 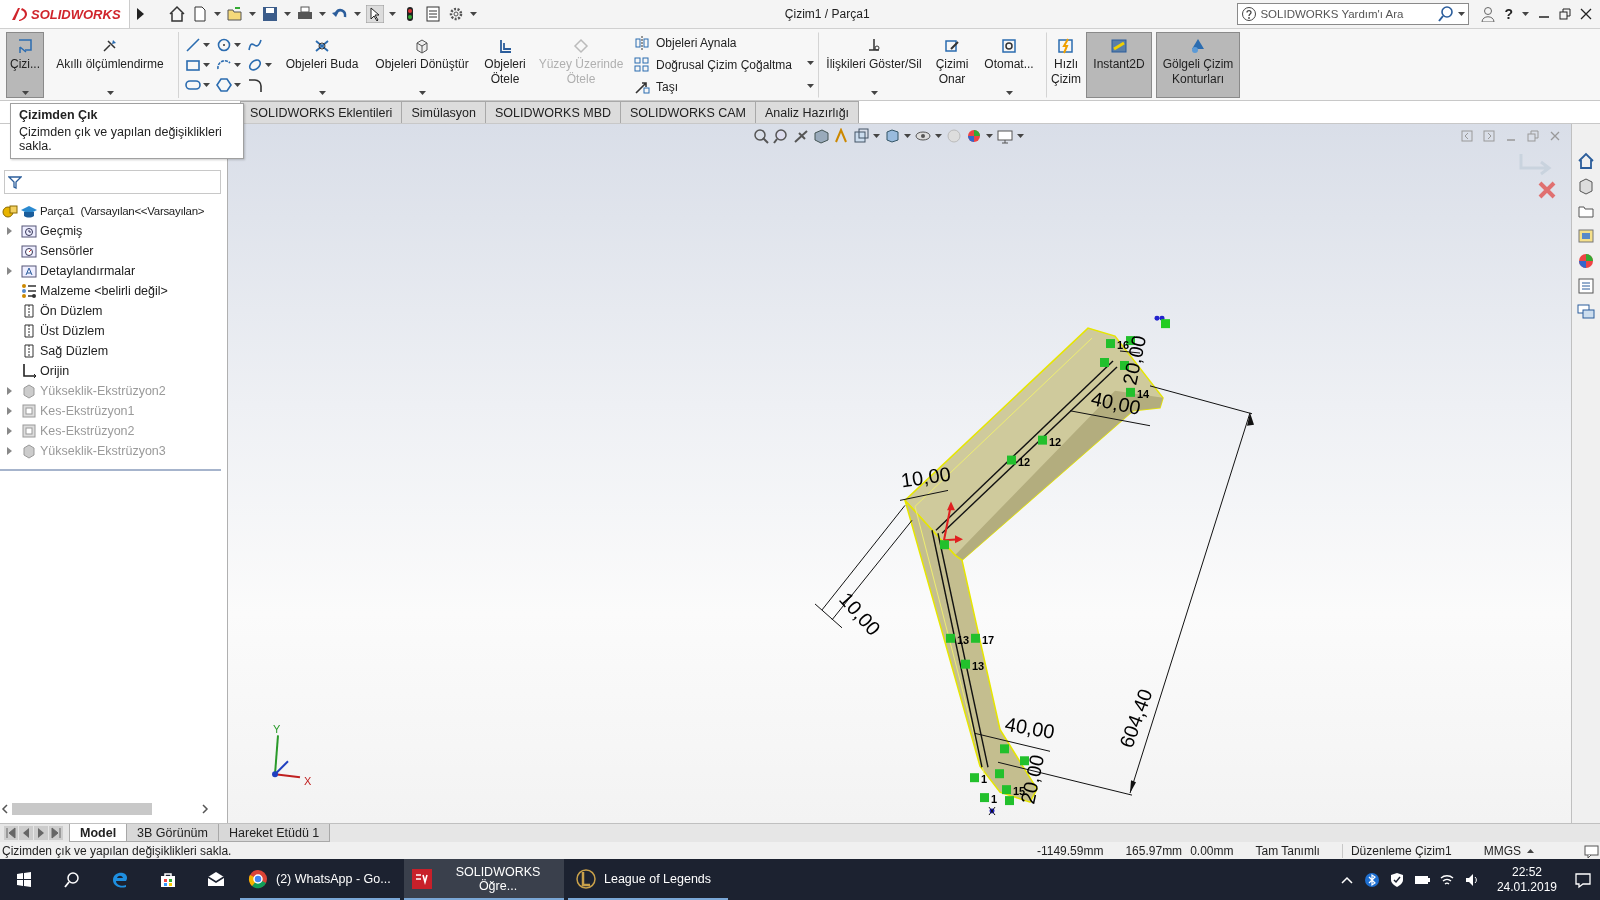 What do you see at coordinates (1136, 718) in the screenshot?
I see `dimension-value: 604,40` at bounding box center [1136, 718].